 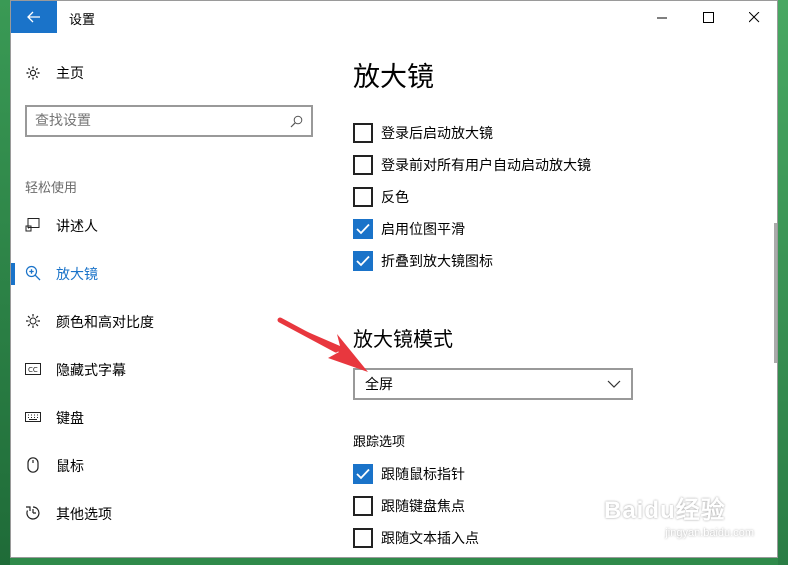 I want to click on minimize-button, so click(x=662, y=17).